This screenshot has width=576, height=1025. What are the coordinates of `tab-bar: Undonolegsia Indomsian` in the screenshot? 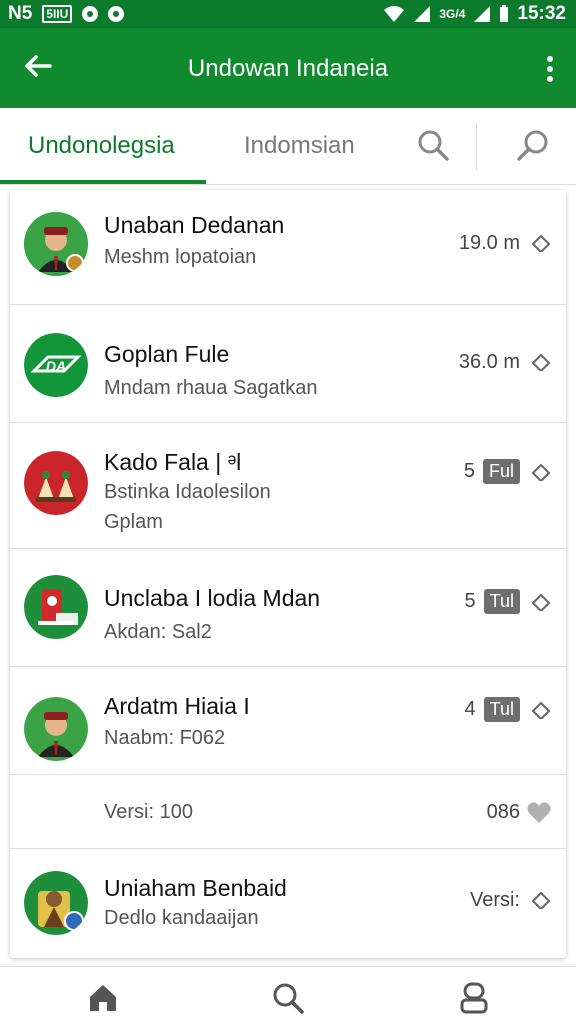 It's located at (288, 146).